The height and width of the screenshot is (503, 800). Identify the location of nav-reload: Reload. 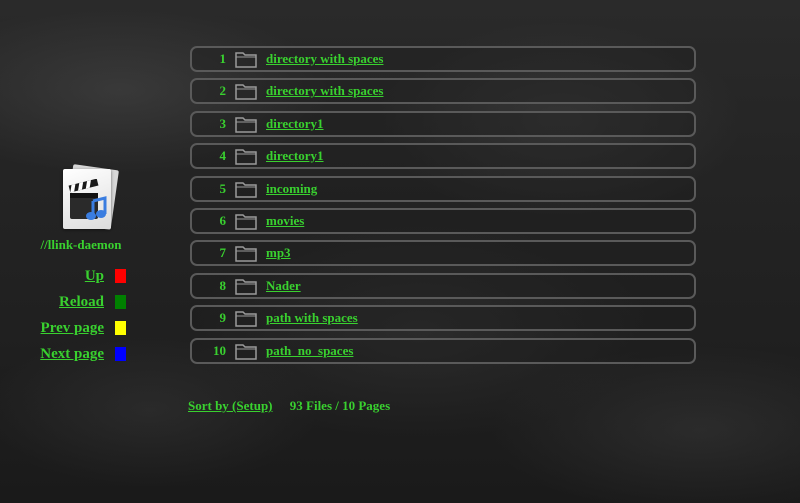
(81, 302).